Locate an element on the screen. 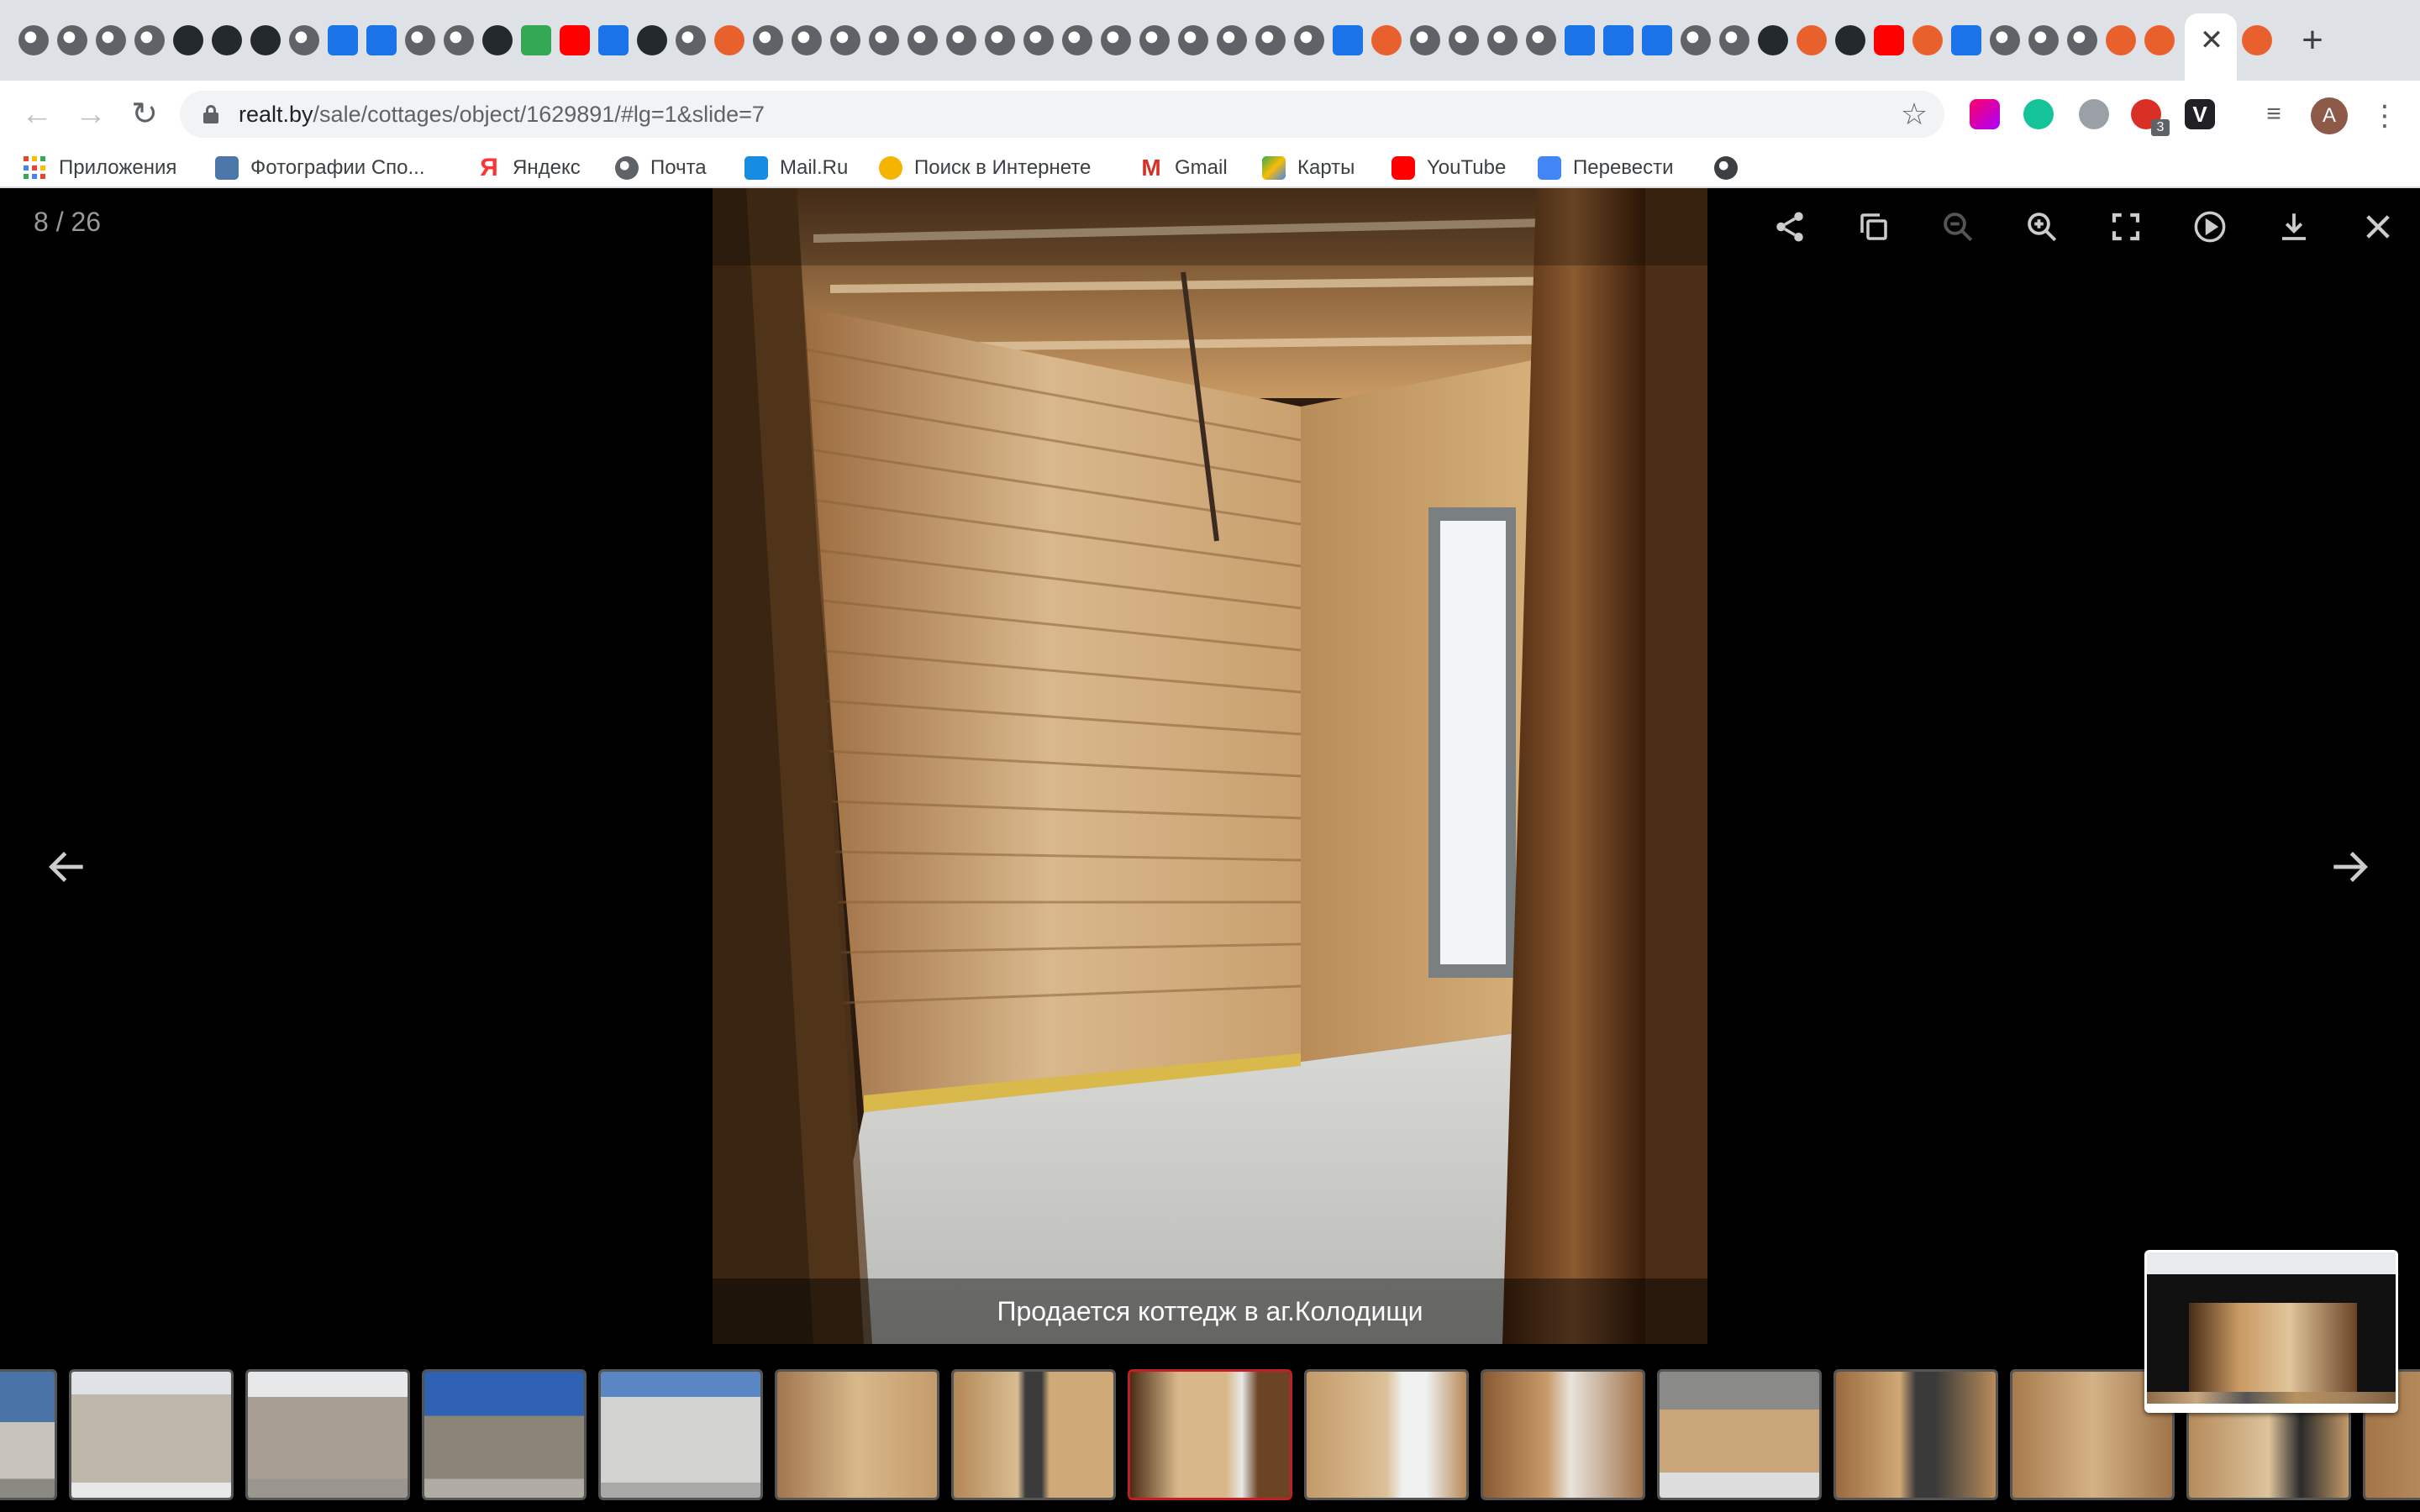  bookmark-youtube: YouTube is located at coordinates (1449, 168).